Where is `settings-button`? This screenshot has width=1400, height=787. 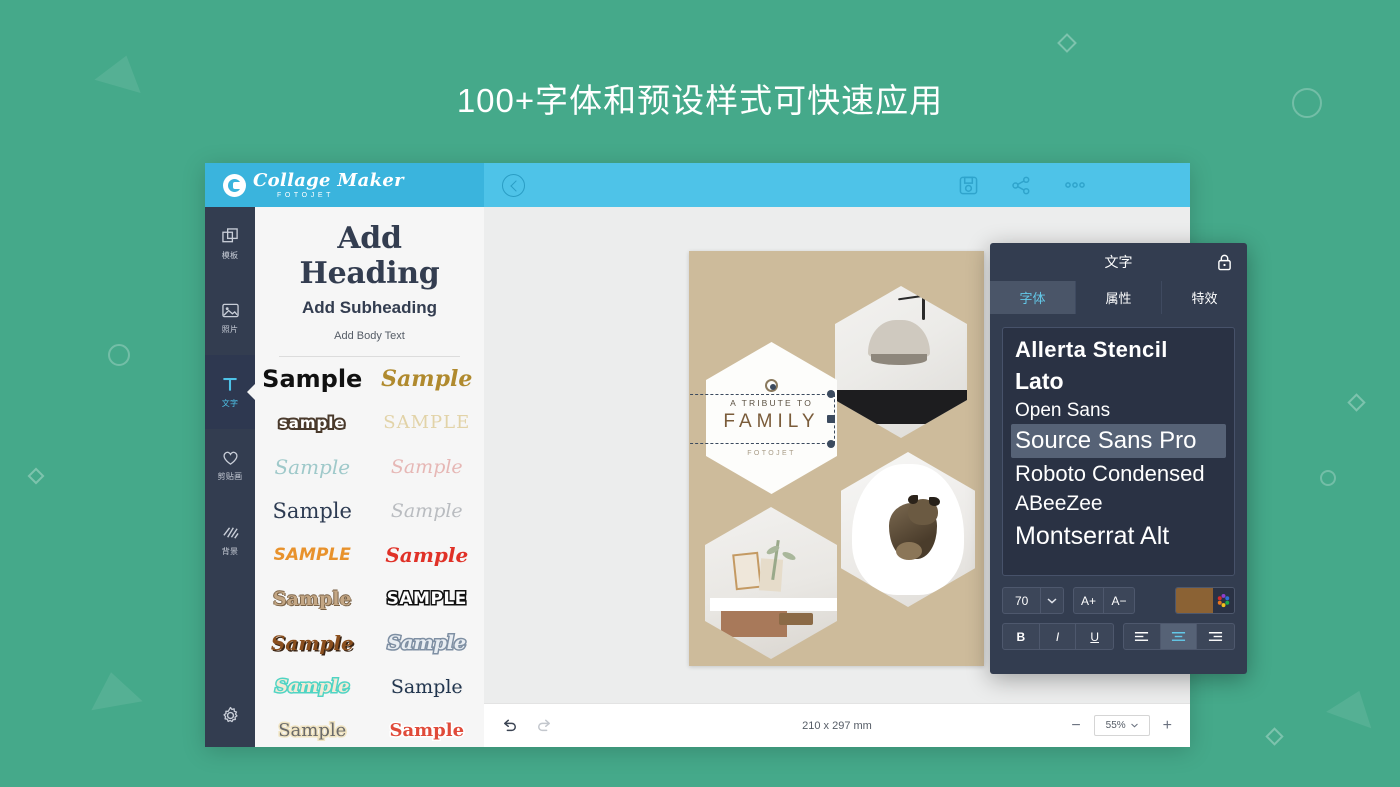 settings-button is located at coordinates (230, 715).